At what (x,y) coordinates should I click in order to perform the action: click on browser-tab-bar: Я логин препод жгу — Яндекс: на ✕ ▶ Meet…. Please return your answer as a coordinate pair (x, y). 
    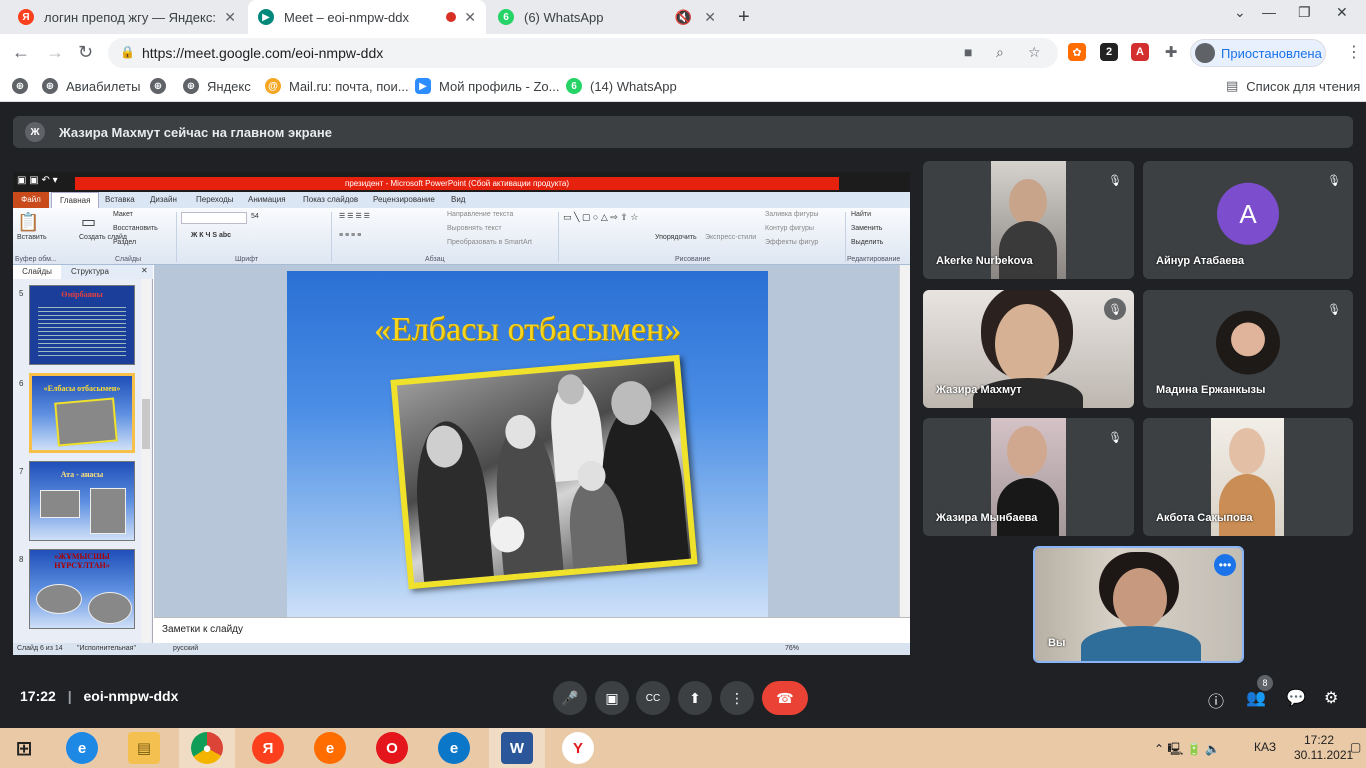
    Looking at the image, I should click on (683, 17).